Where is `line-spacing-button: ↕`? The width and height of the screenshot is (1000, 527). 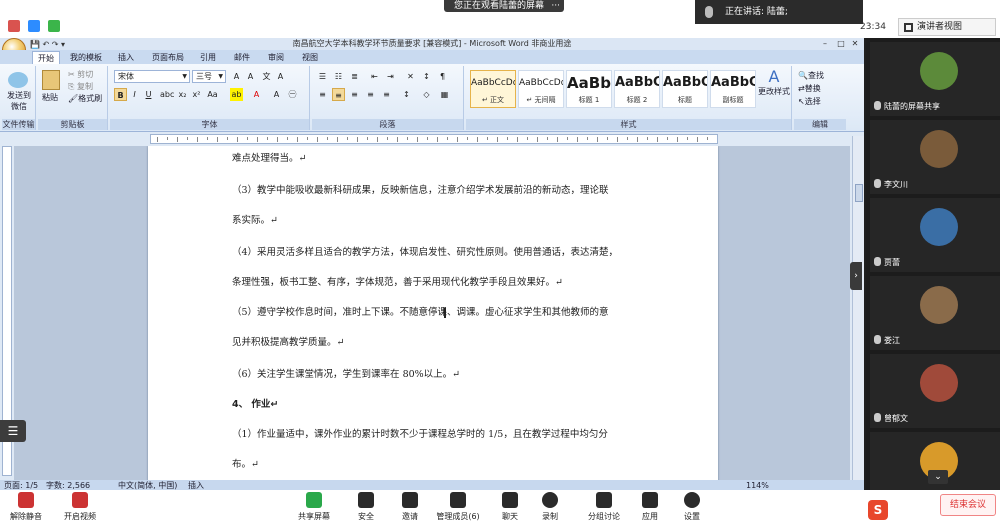 line-spacing-button: ↕ is located at coordinates (406, 94).